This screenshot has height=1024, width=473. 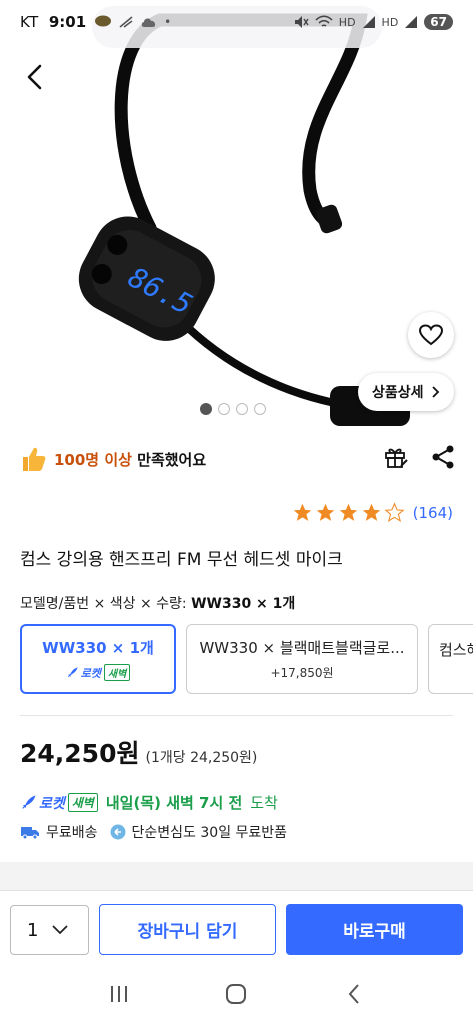 What do you see at coordinates (236, 876) in the screenshot?
I see `section-separator` at bounding box center [236, 876].